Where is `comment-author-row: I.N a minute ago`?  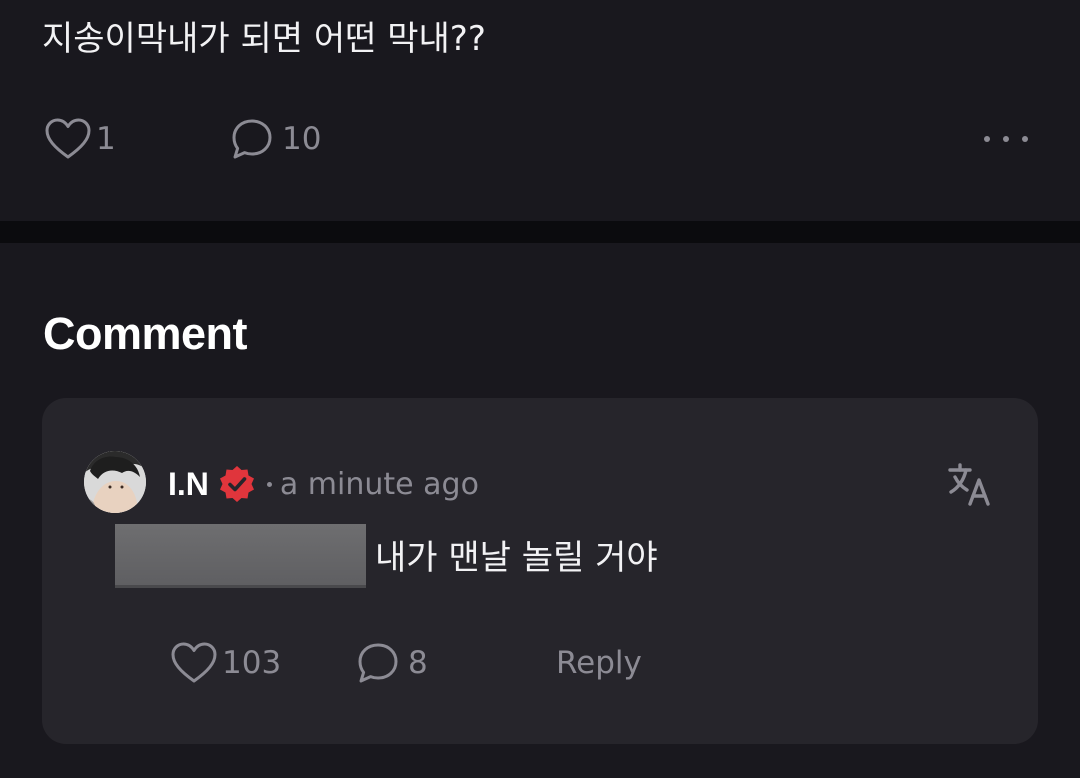
comment-author-row: I.N a minute ago is located at coordinates (323, 484).